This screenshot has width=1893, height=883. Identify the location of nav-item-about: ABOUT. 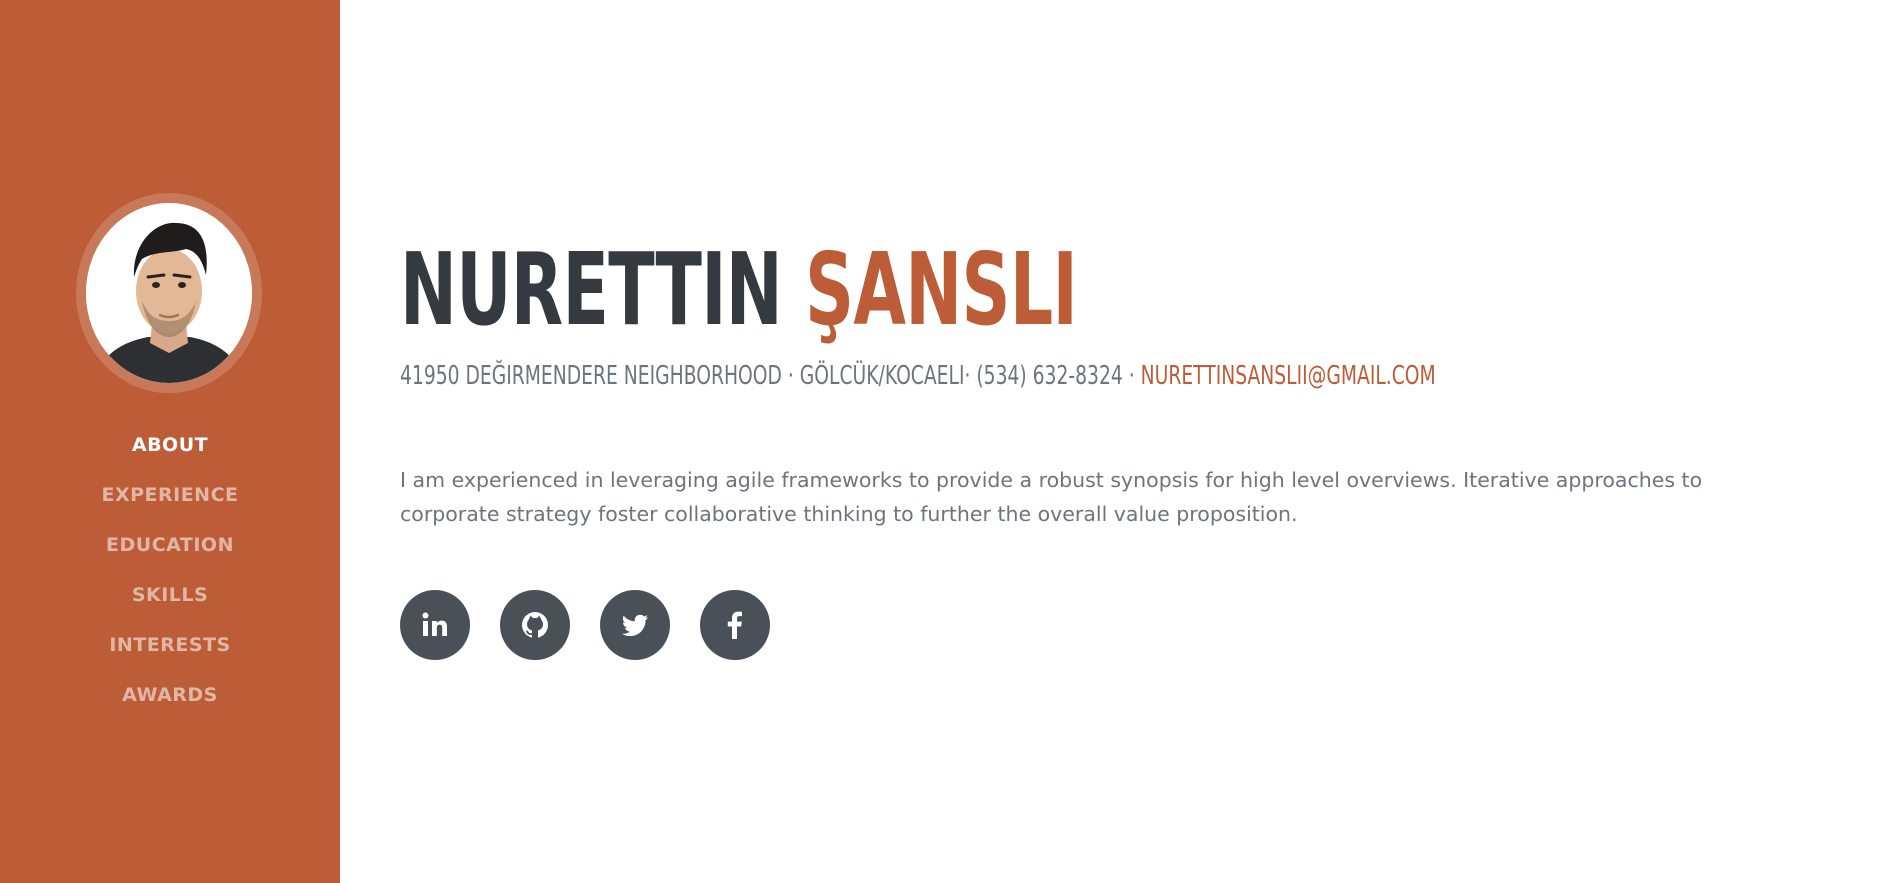
(170, 445).